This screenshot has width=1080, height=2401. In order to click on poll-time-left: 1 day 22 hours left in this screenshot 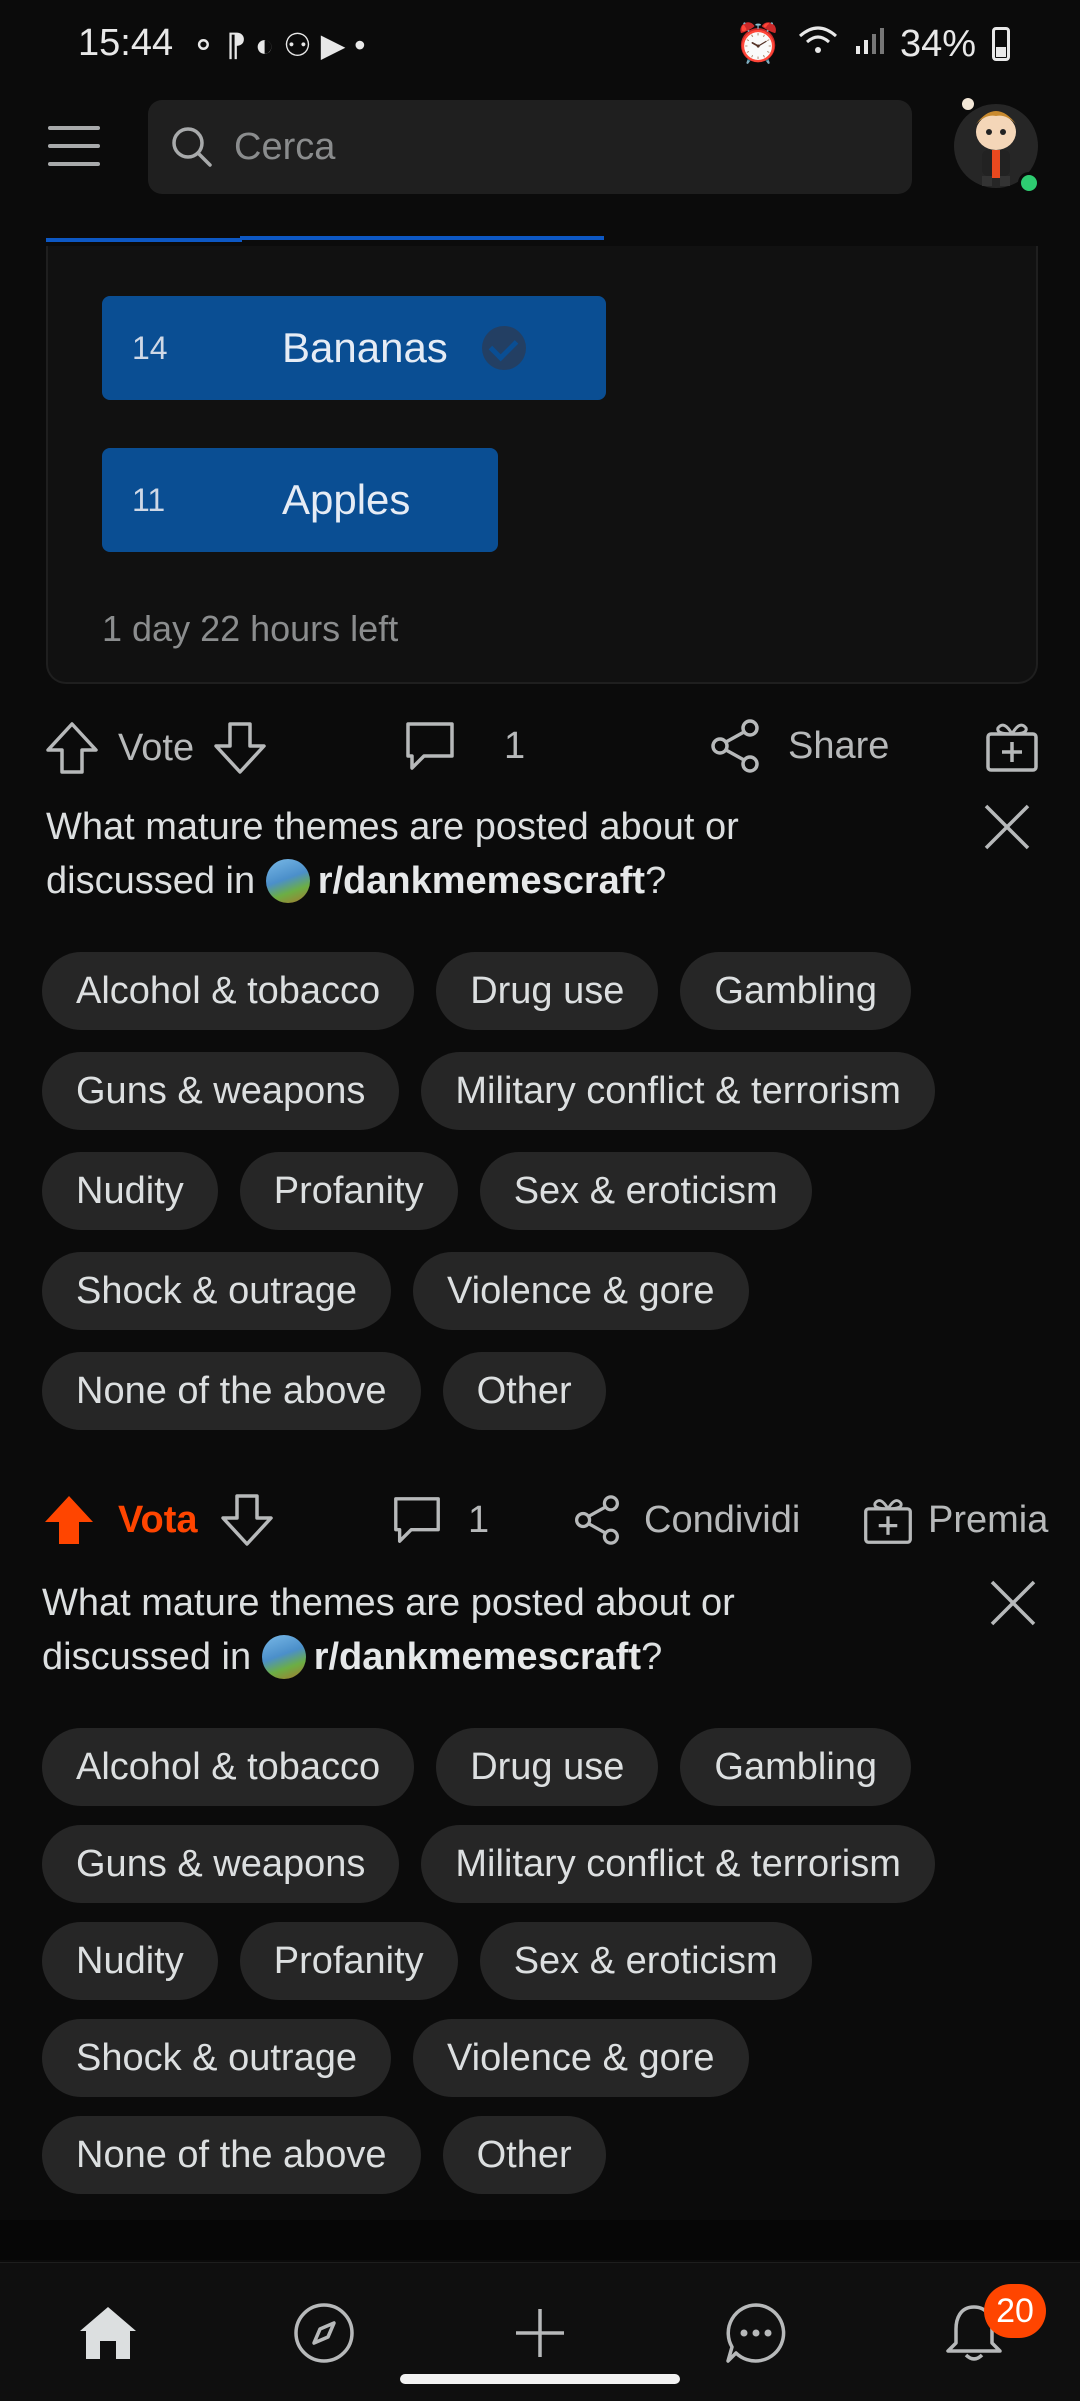, I will do `click(250, 628)`.